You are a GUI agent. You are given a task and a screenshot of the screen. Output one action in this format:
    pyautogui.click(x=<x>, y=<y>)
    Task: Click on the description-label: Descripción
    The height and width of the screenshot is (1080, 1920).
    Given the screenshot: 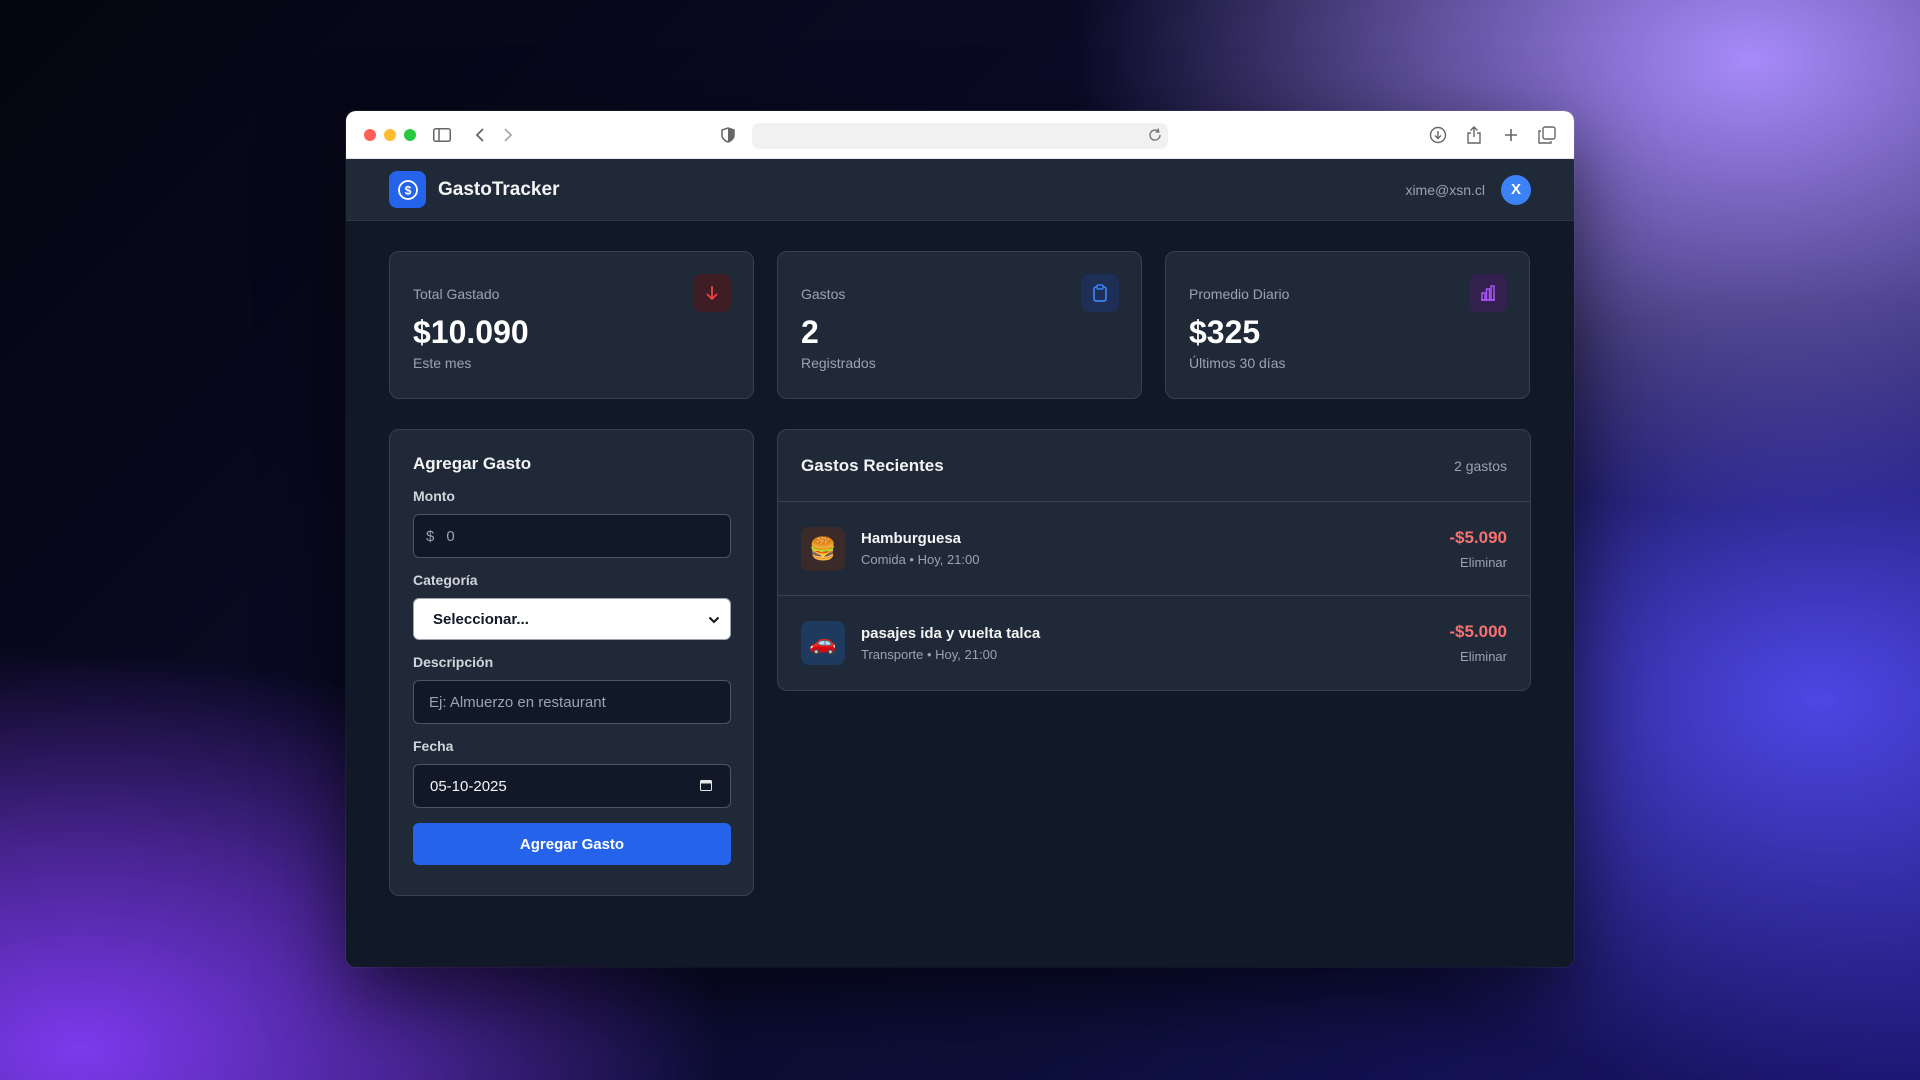 What is the action you would take?
    pyautogui.click(x=453, y=662)
    